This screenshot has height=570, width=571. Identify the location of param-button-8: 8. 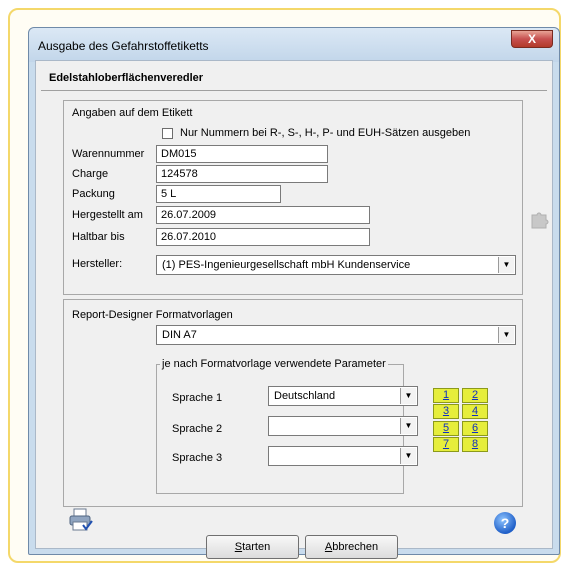
(475, 444).